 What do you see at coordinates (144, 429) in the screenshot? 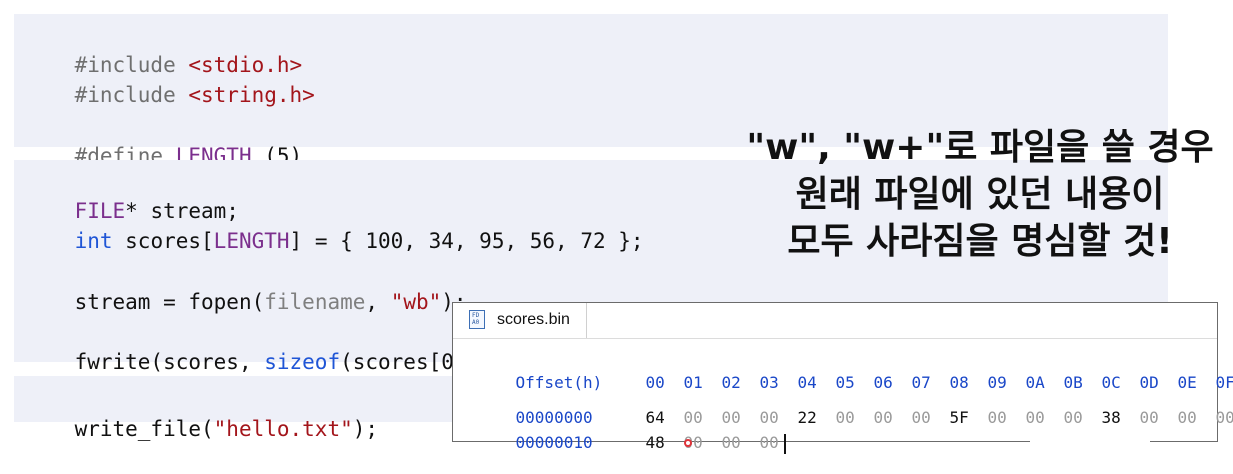
I see `code-token: write_file(` at bounding box center [144, 429].